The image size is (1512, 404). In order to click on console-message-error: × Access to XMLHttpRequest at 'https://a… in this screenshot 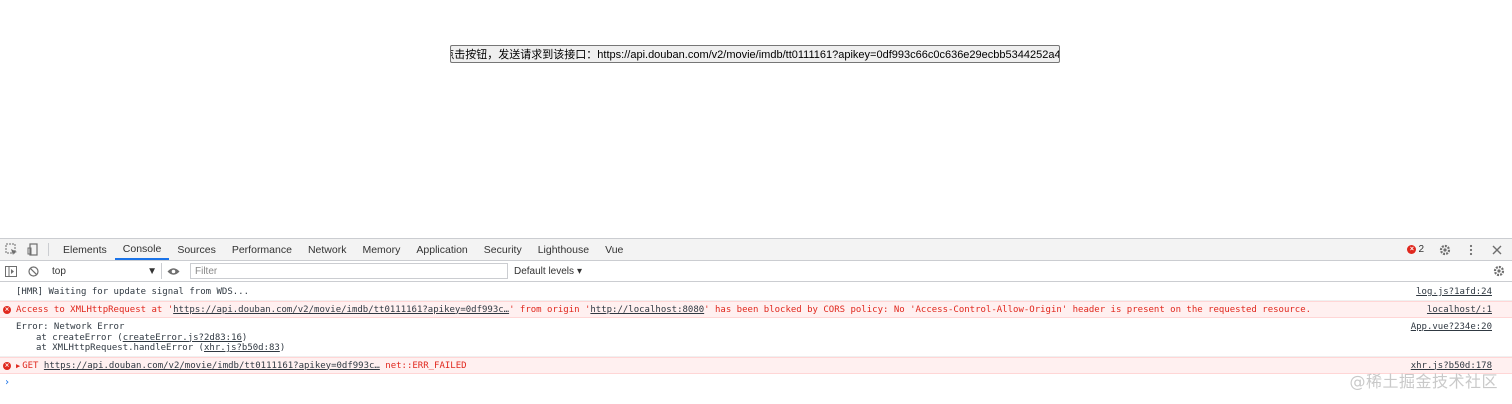, I will do `click(756, 309)`.